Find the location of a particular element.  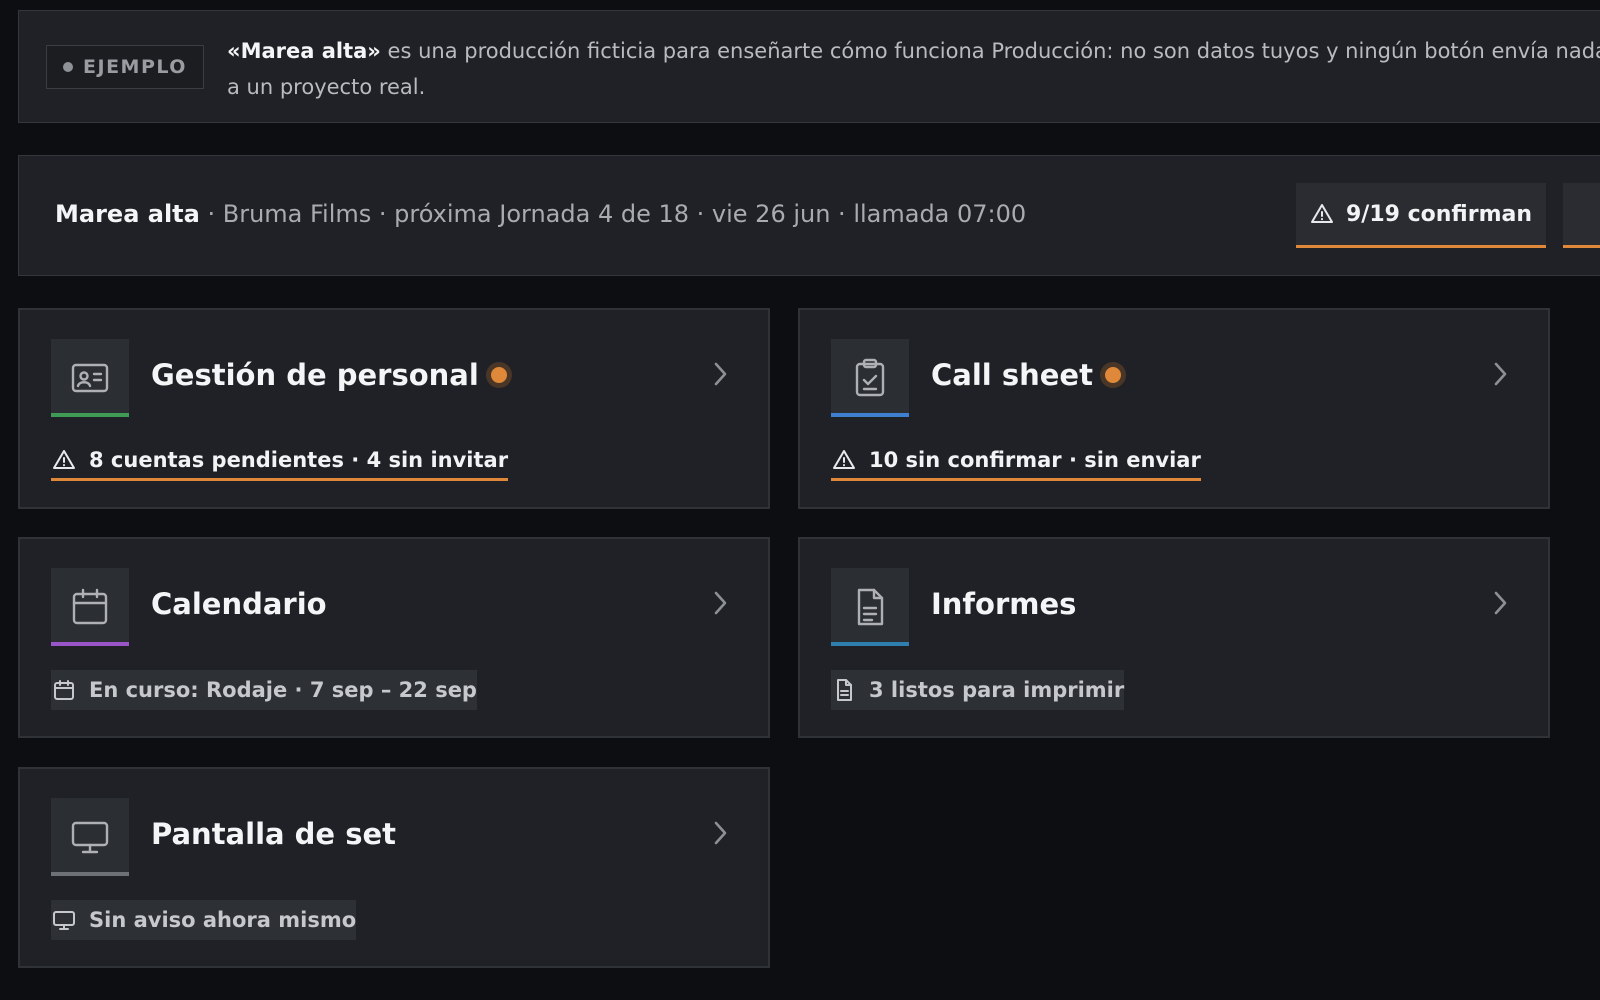

example-chip: EJEMPLO is located at coordinates (125, 67).